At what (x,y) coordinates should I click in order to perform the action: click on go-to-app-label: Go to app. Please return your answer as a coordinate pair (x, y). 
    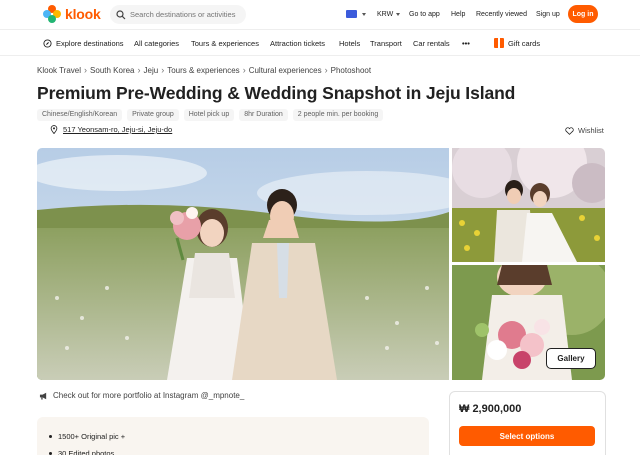
    Looking at the image, I should click on (424, 14).